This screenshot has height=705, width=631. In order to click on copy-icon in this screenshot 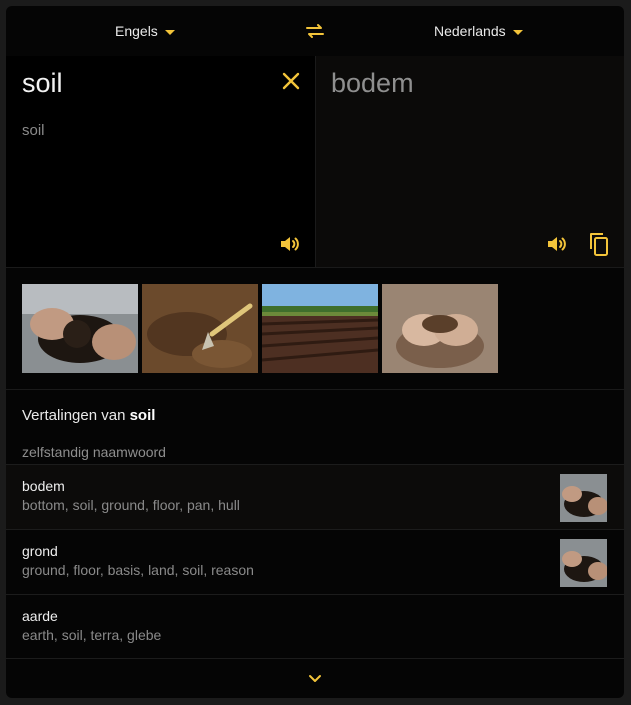, I will do `click(599, 244)`.